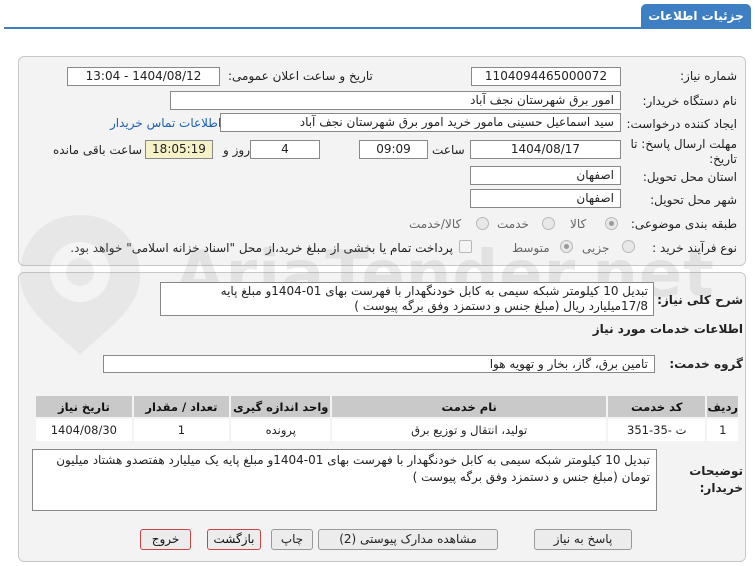  What do you see at coordinates (722, 406) in the screenshot?
I see `col-row: ردیف` at bounding box center [722, 406].